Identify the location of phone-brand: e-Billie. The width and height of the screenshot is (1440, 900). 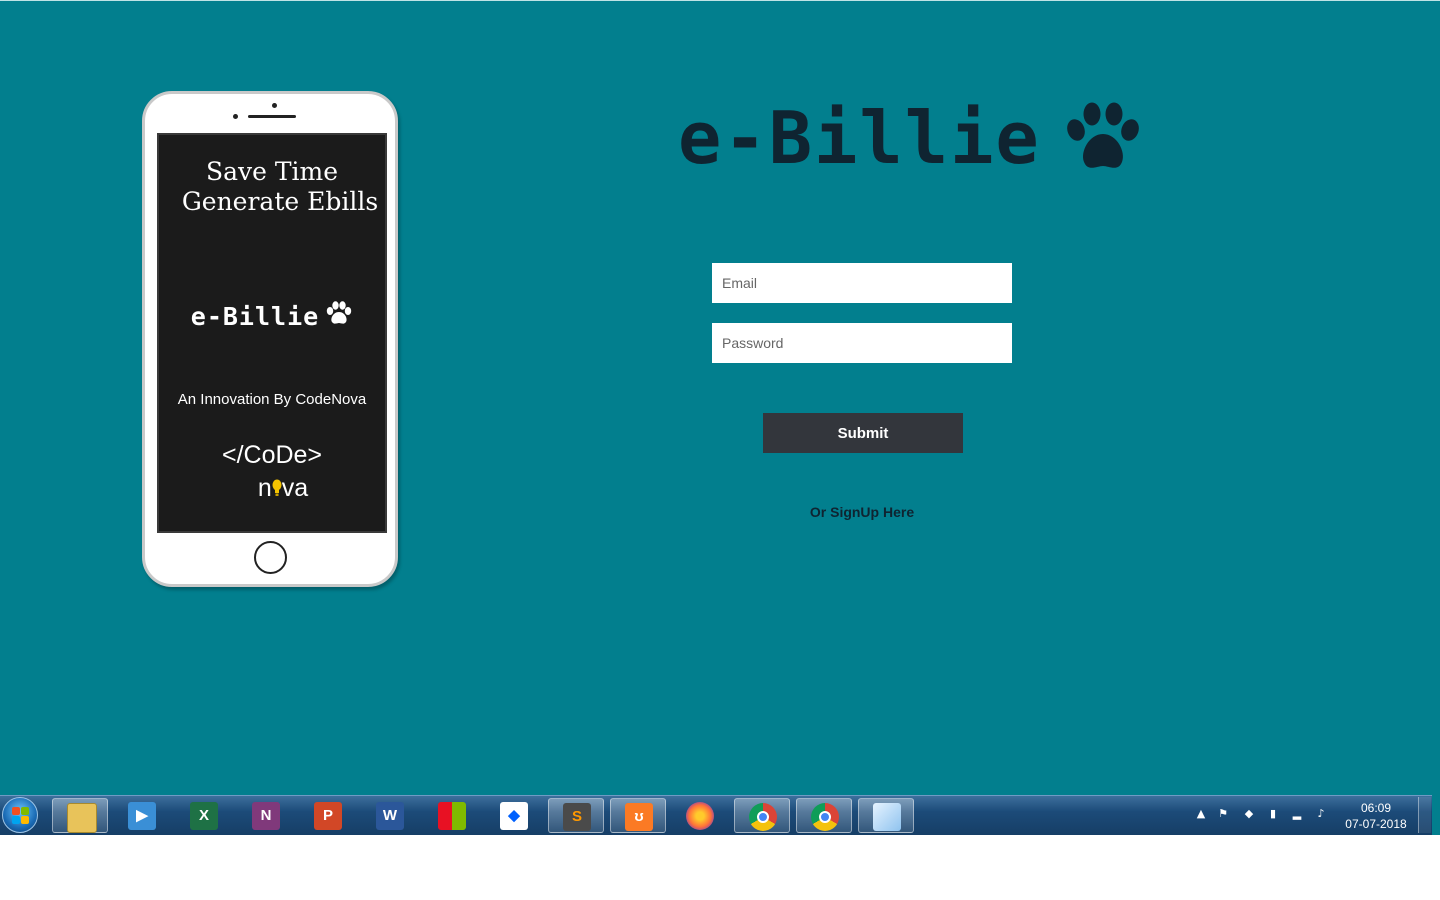
(272, 316).